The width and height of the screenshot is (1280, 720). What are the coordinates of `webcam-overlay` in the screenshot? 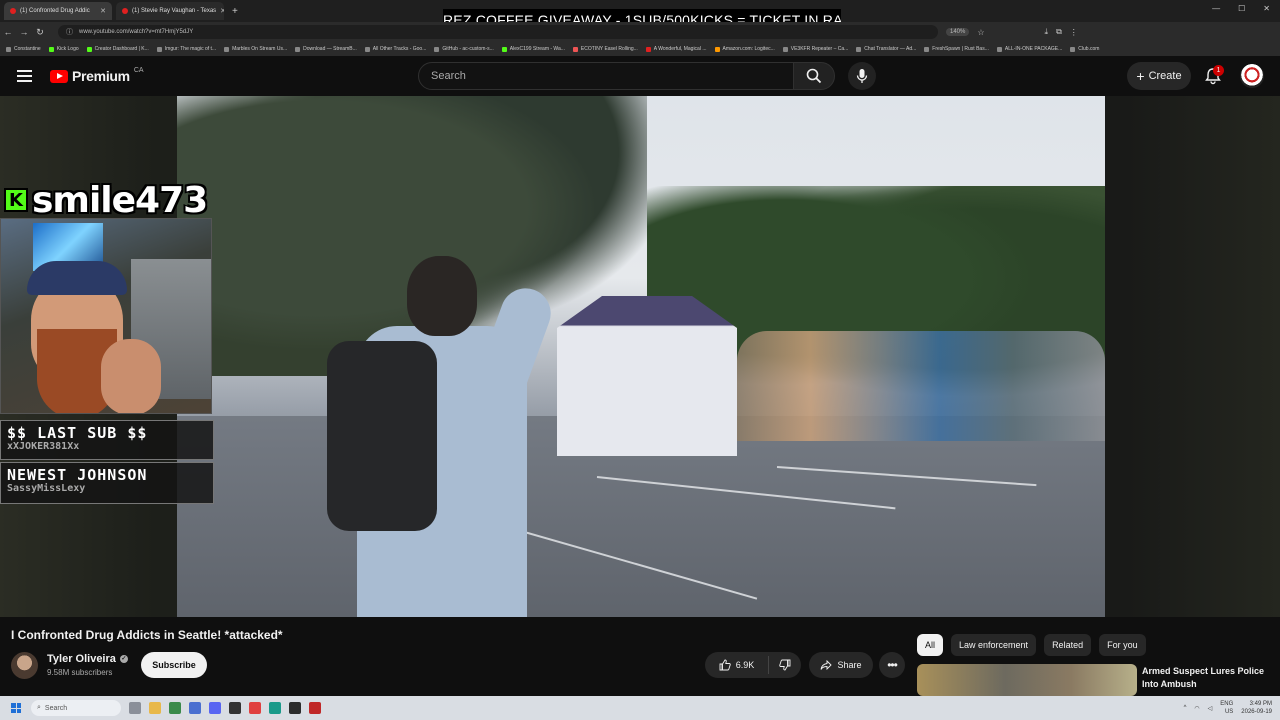 It's located at (106, 316).